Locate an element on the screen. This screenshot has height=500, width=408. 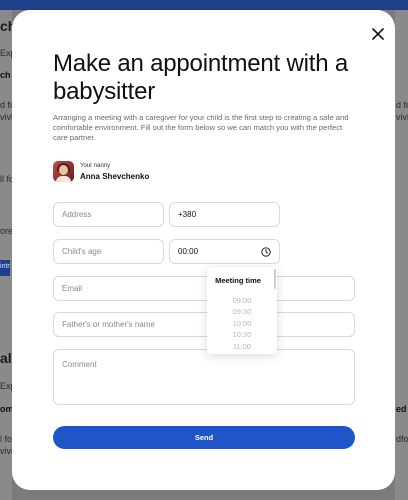
address-input: Address is located at coordinates (108, 214).